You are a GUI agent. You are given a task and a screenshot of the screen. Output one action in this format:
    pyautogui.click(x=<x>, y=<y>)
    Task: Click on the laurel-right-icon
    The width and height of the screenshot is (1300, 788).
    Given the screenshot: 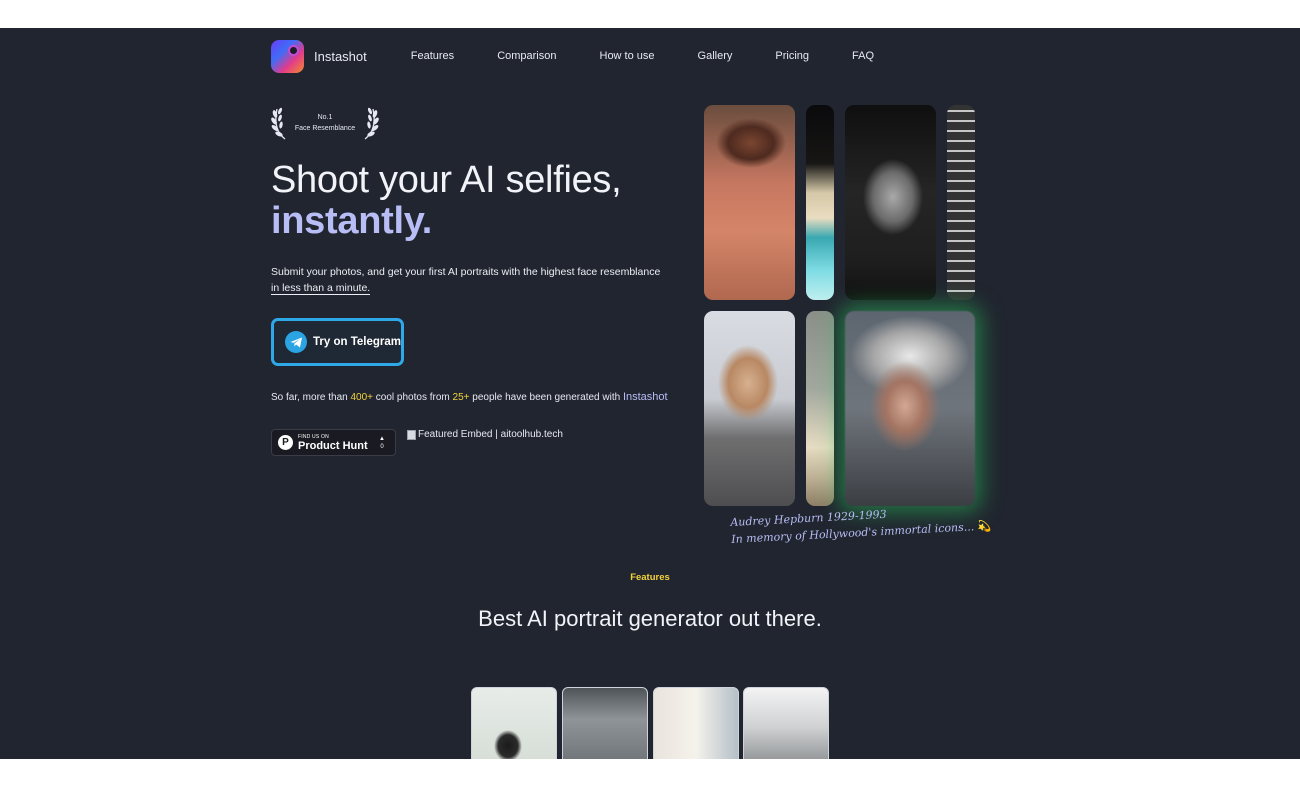 What is the action you would take?
    pyautogui.click(x=371, y=123)
    